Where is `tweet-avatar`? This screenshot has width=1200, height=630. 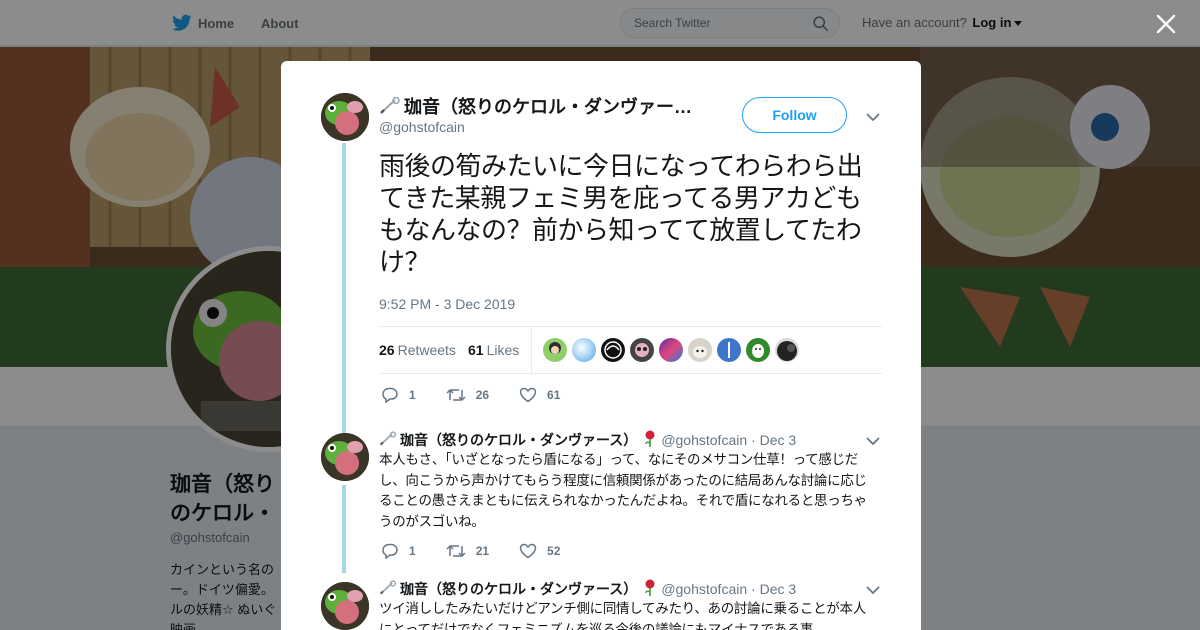 tweet-avatar is located at coordinates (345, 117).